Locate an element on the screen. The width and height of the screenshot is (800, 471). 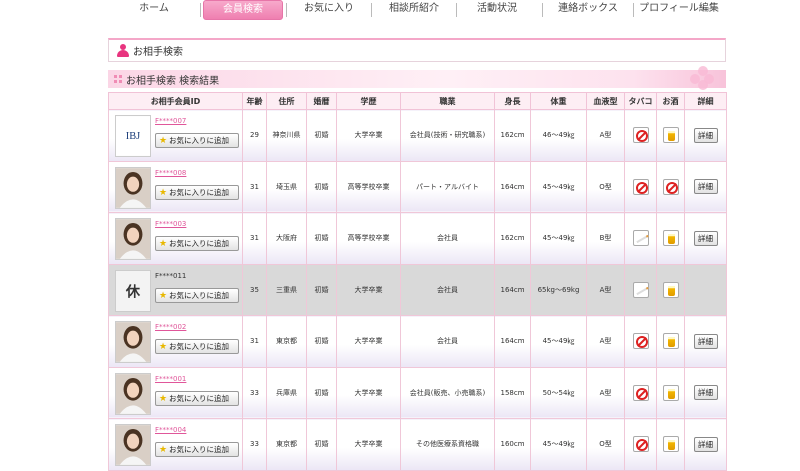
member-photo: IBJ is located at coordinates (133, 136).